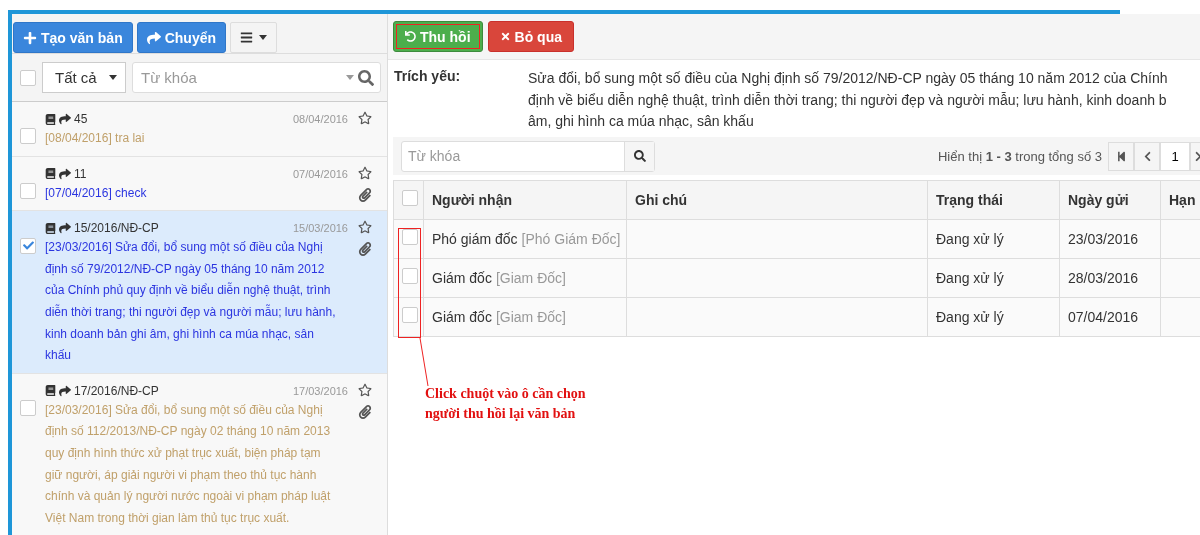 Image resolution: width=1200 pixels, height=535 pixels. I want to click on document-item, so click(199, 292).